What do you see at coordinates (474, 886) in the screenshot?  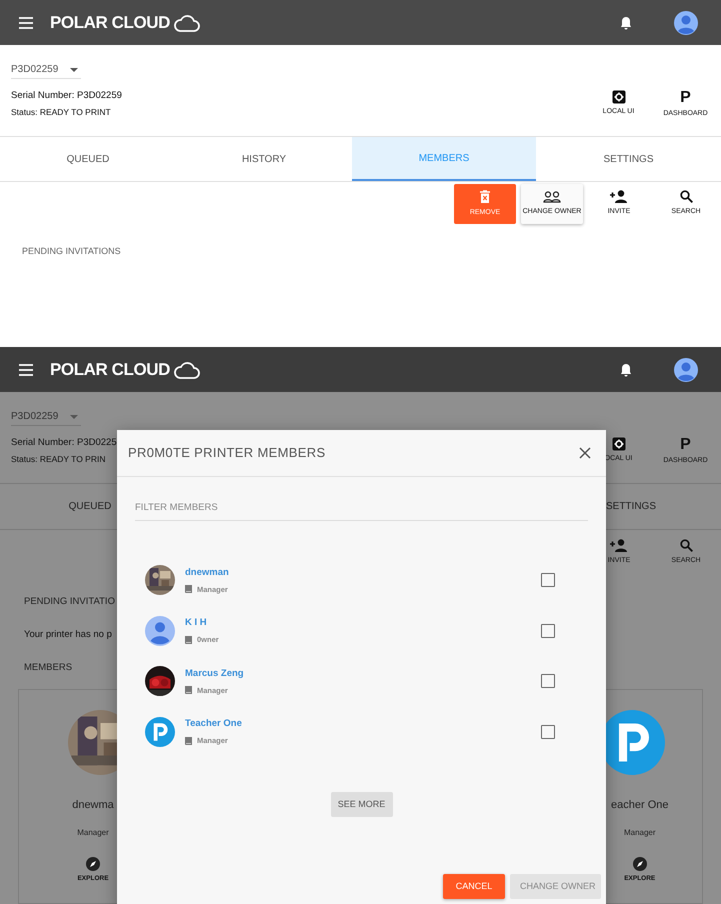 I see `dialog-button: CANCEL` at bounding box center [474, 886].